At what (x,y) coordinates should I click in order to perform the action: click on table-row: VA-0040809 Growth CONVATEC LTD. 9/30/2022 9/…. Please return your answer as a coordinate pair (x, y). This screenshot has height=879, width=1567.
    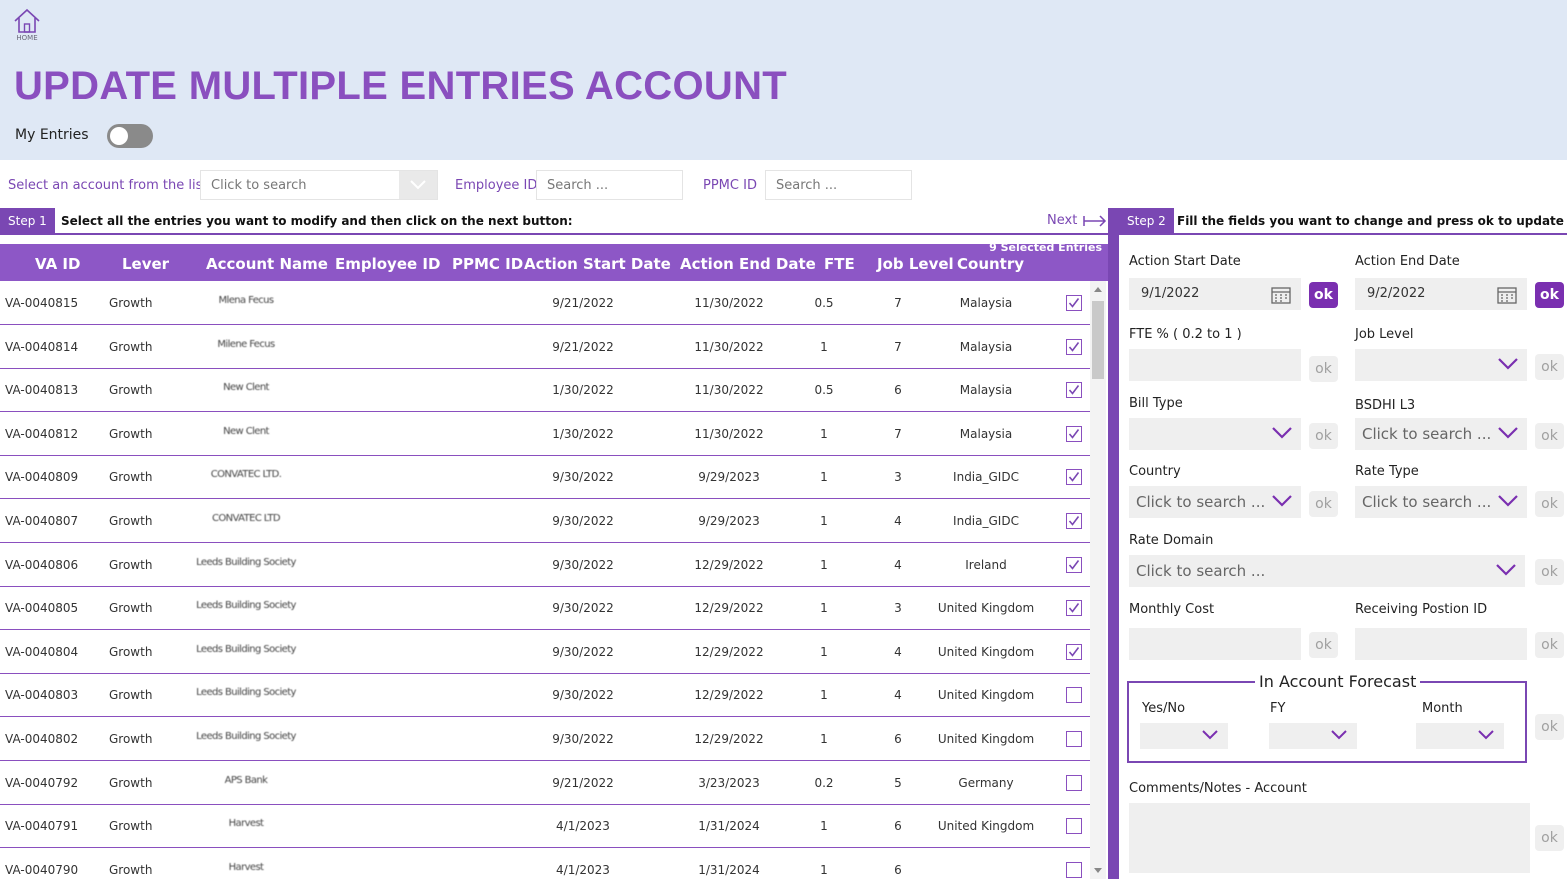
    Looking at the image, I should click on (545, 477).